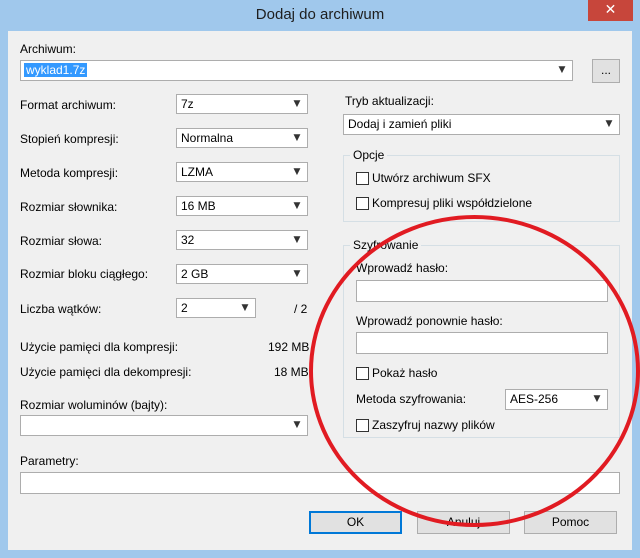  Describe the element at coordinates (296, 70) in the screenshot. I see `archive-name-combo: wyklad1.7z ▼` at that location.